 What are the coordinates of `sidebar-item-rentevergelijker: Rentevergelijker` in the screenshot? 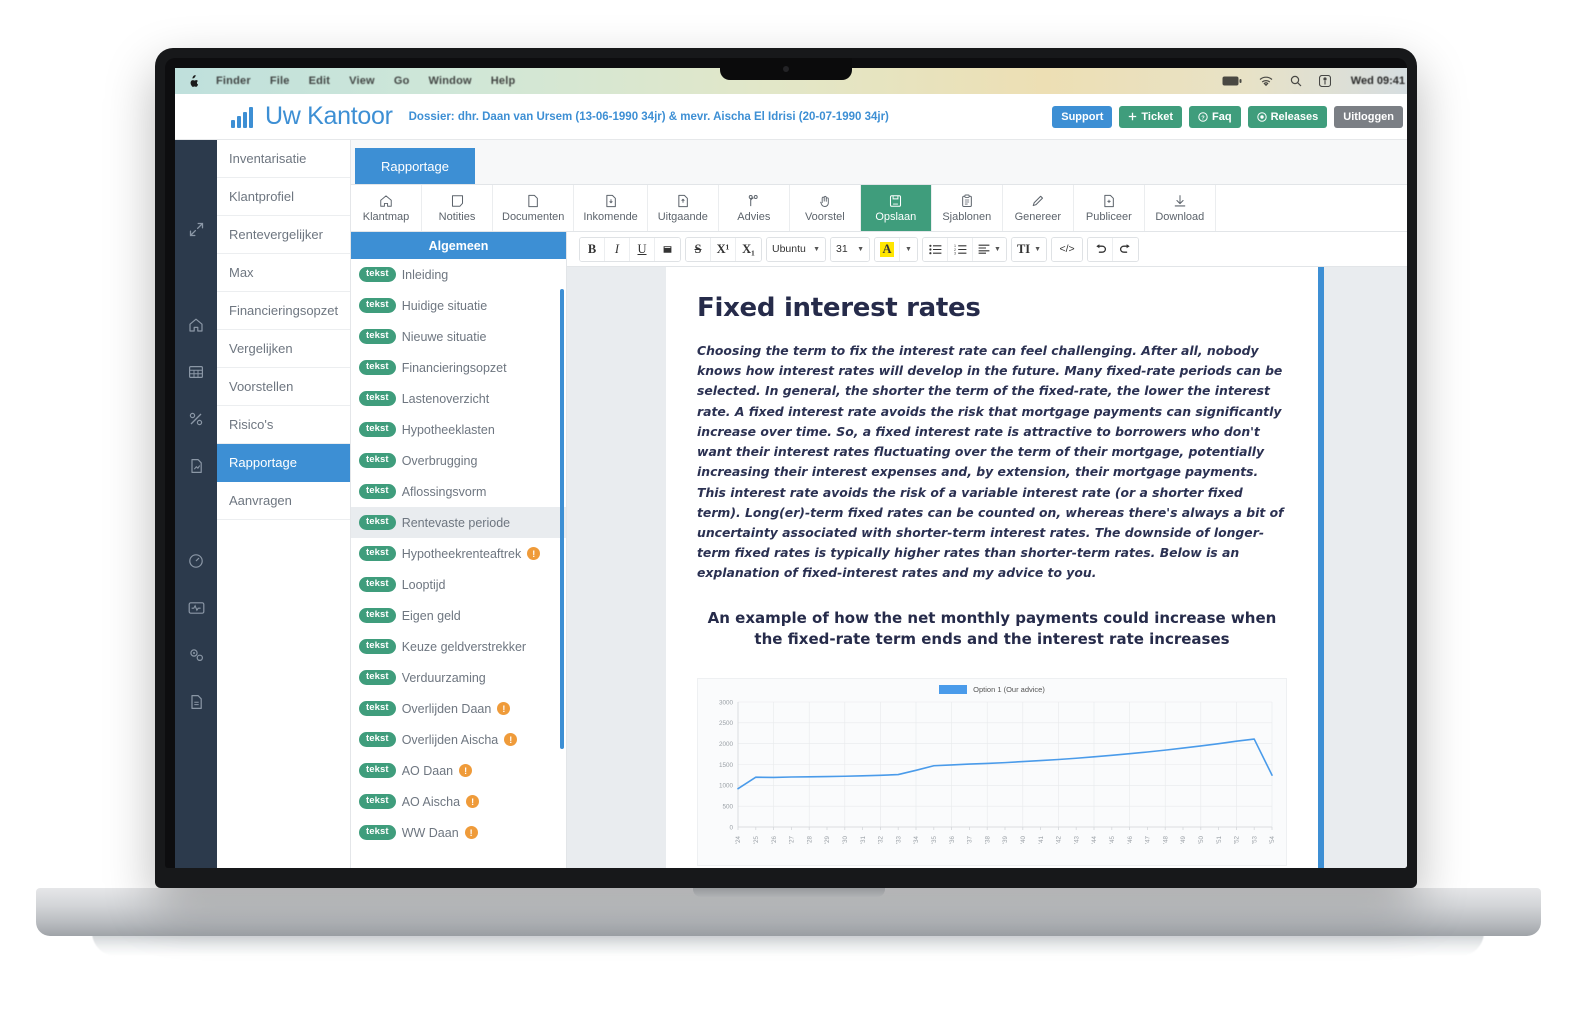 It's located at (283, 235).